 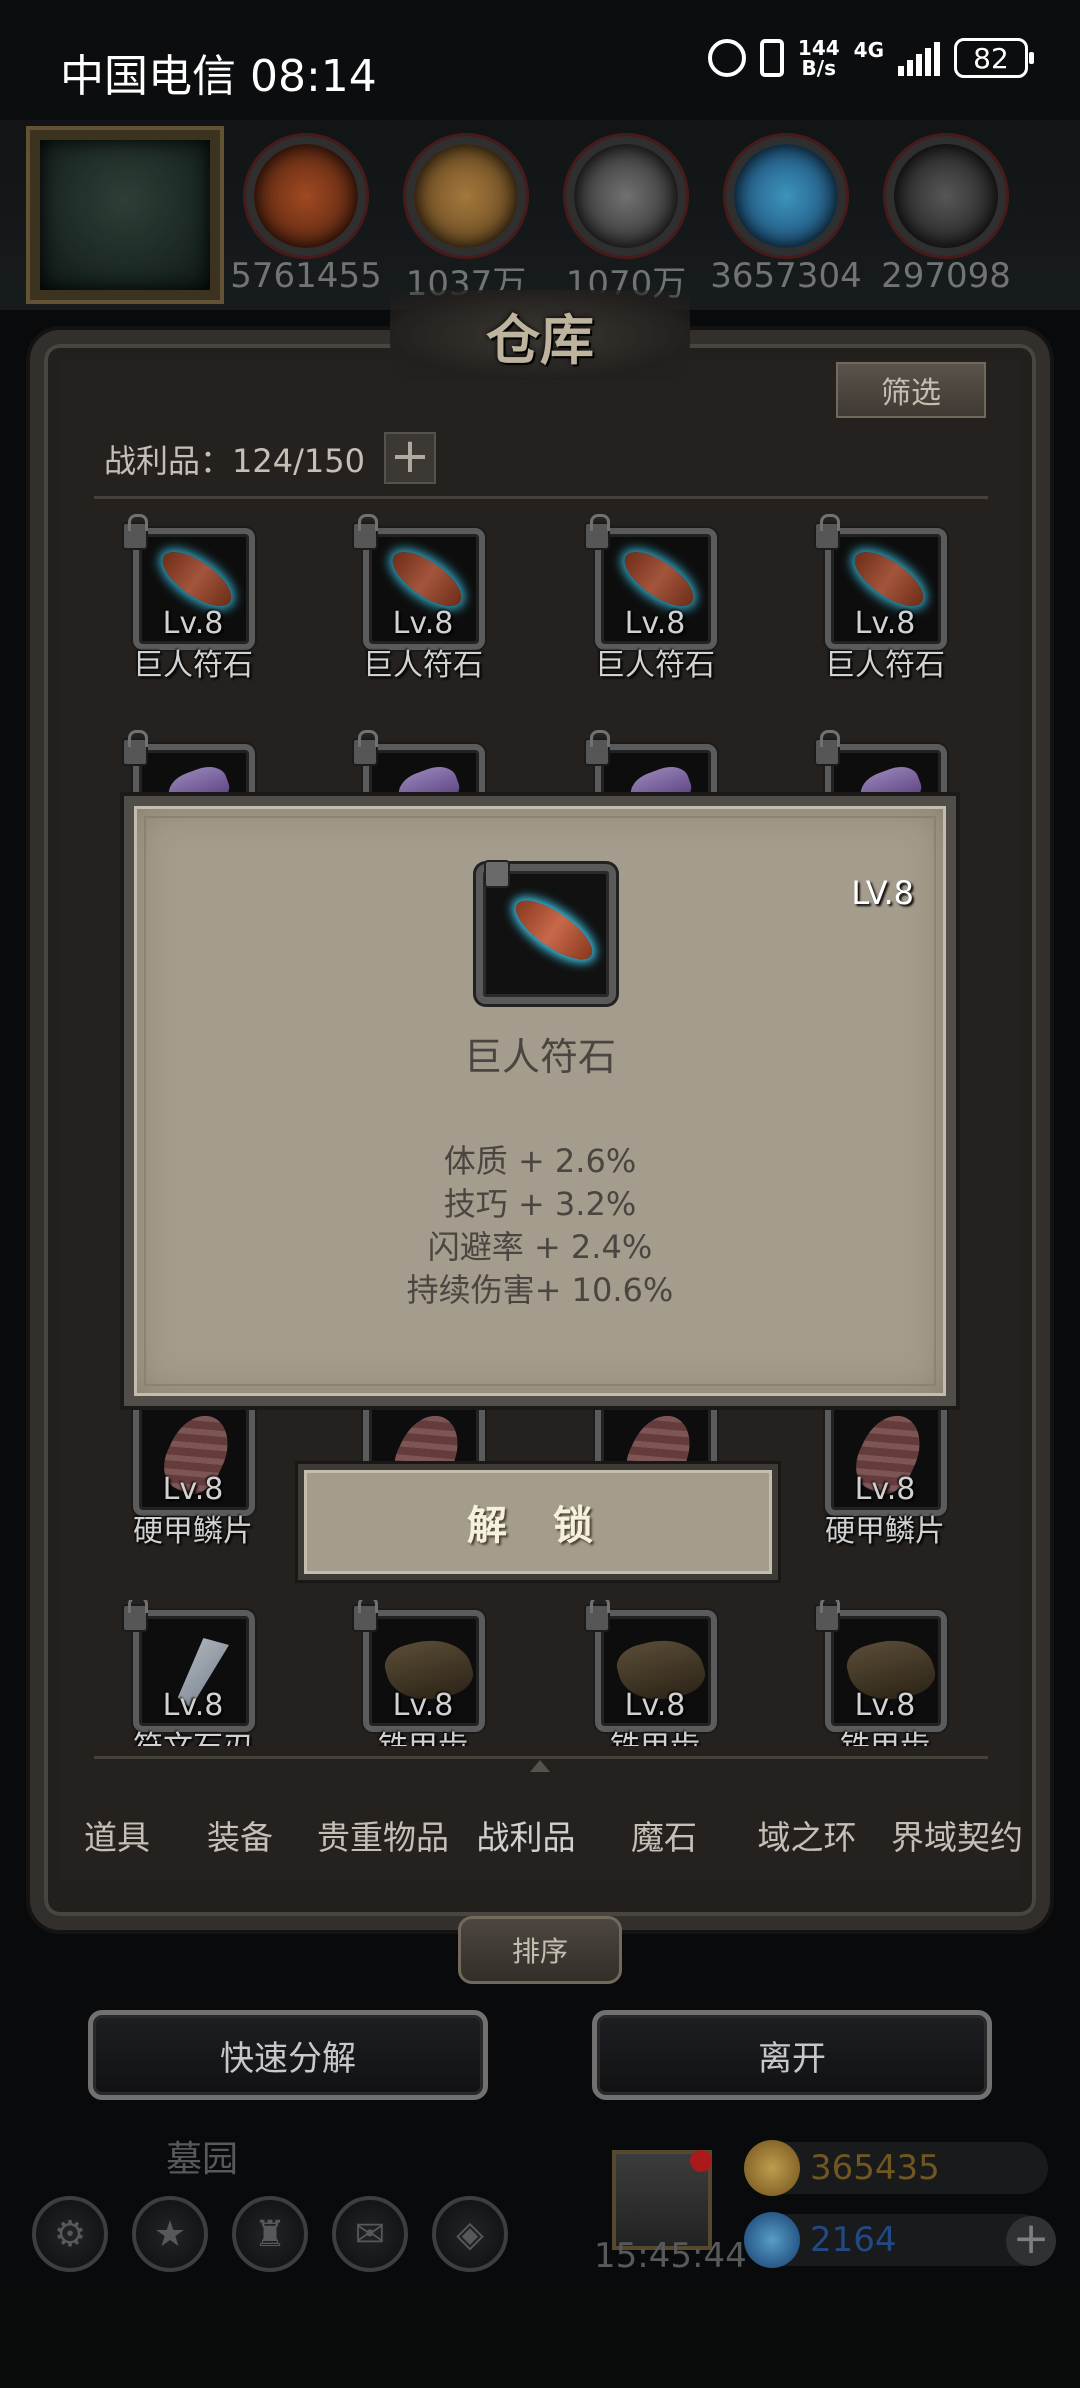 I want to click on player-avatar, so click(x=125, y=215).